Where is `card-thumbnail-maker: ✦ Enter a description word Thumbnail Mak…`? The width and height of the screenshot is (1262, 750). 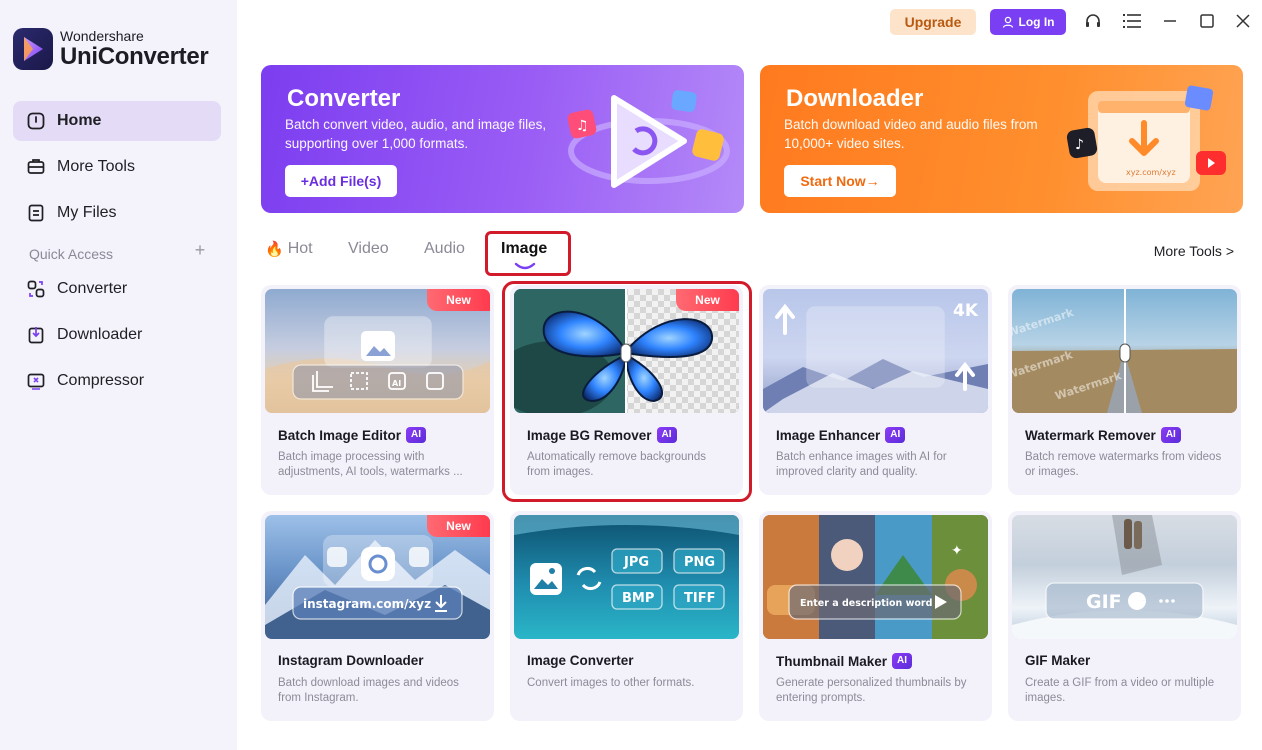
card-thumbnail-maker: ✦ Enter a description word Thumbnail Mak… is located at coordinates (875, 616).